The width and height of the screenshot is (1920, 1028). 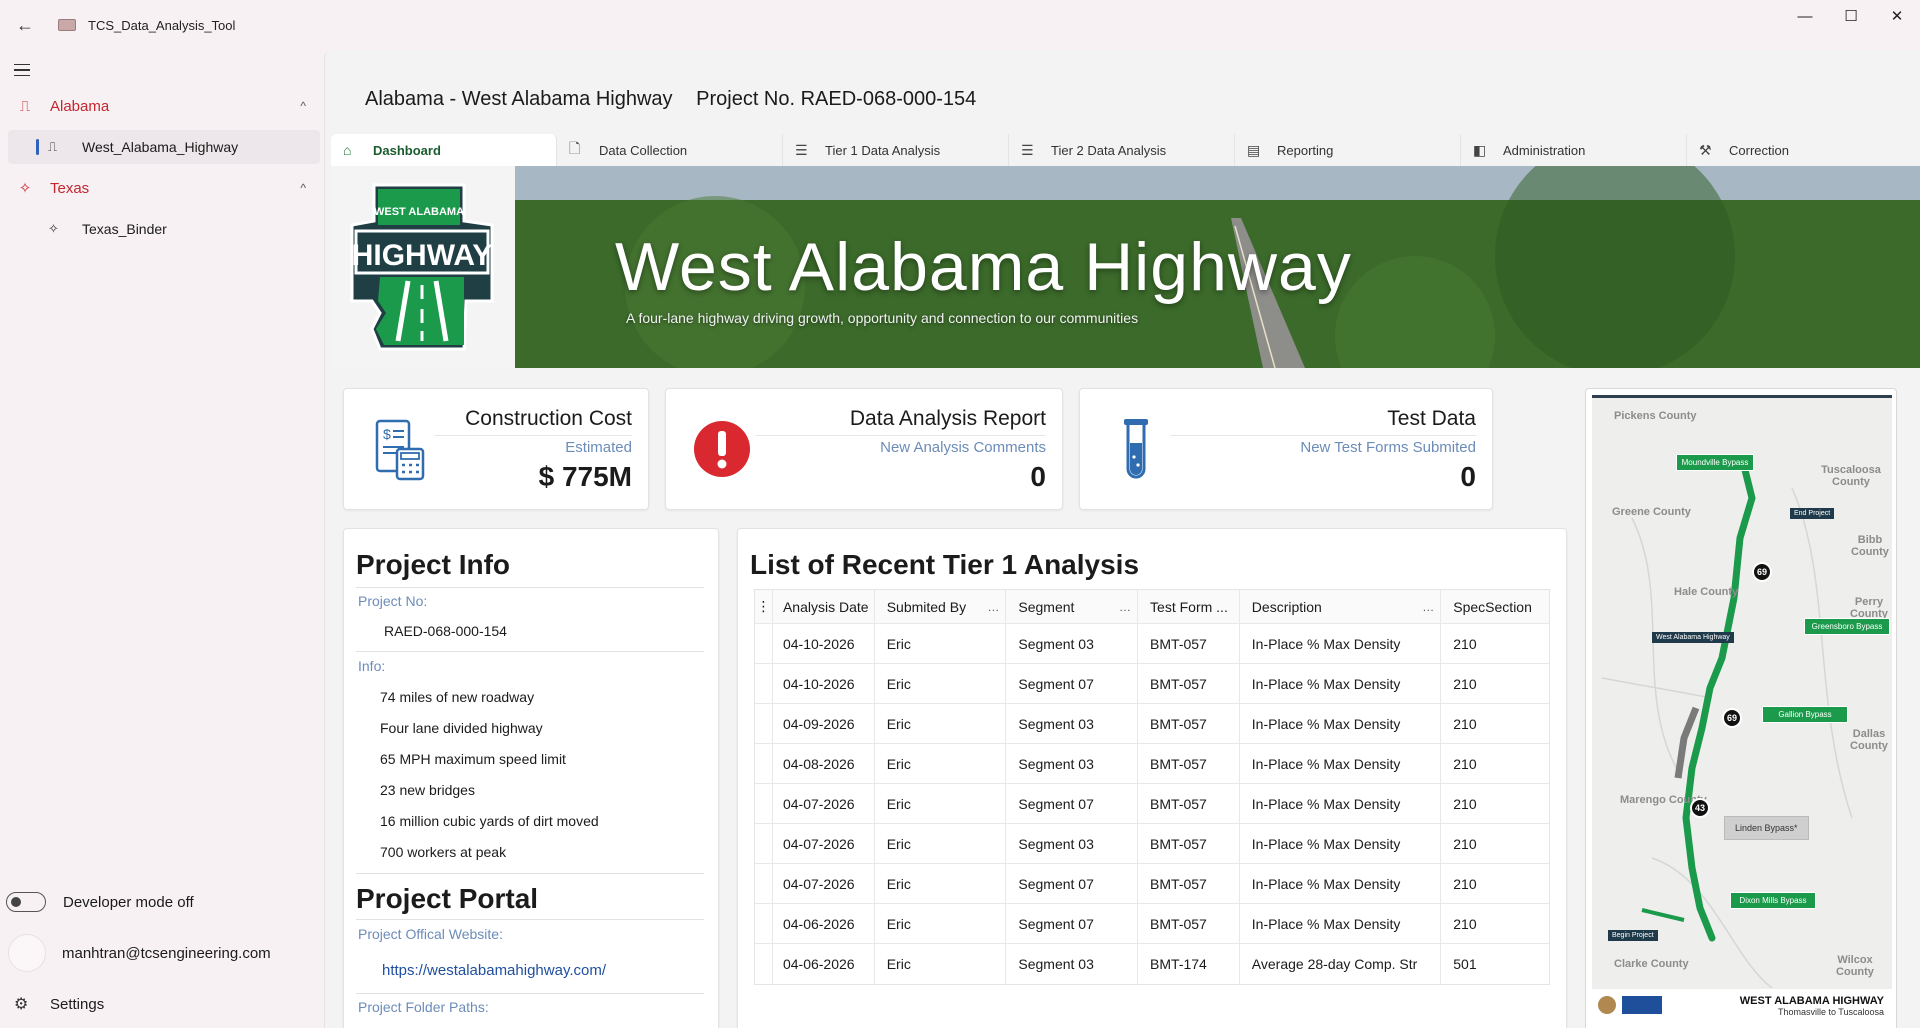 What do you see at coordinates (1348, 150) in the screenshot?
I see `tab-reporting: ▤ Reporting` at bounding box center [1348, 150].